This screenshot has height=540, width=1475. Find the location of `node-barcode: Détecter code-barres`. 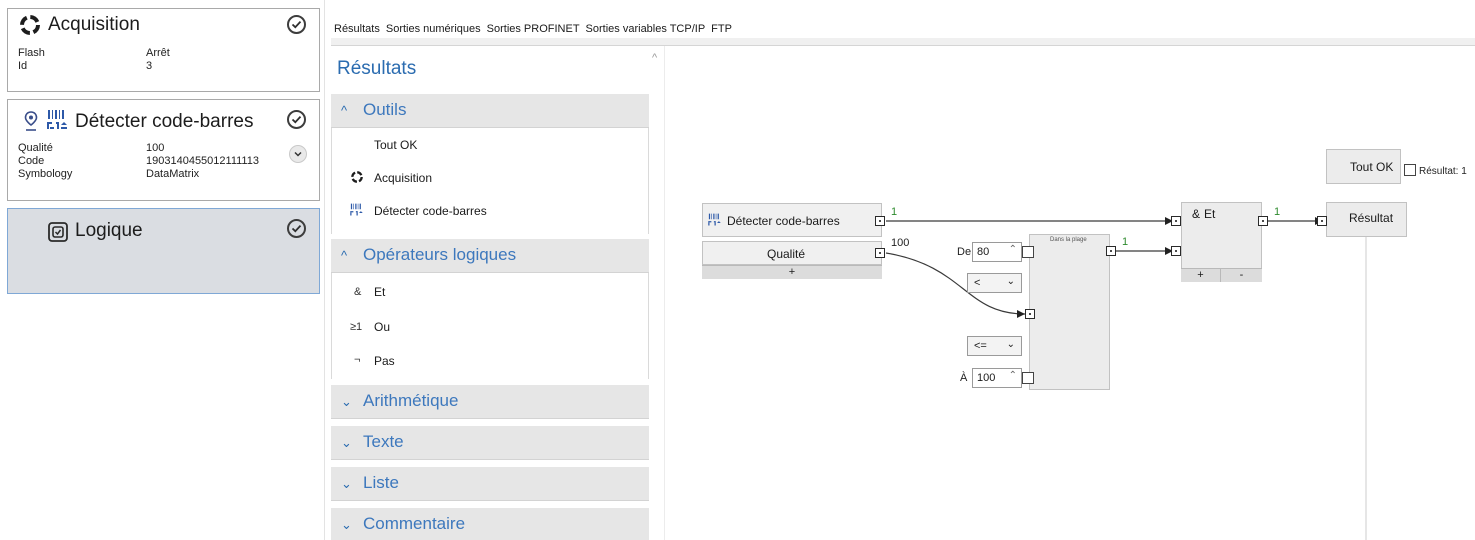

node-barcode: Détecter code-barres is located at coordinates (792, 220).